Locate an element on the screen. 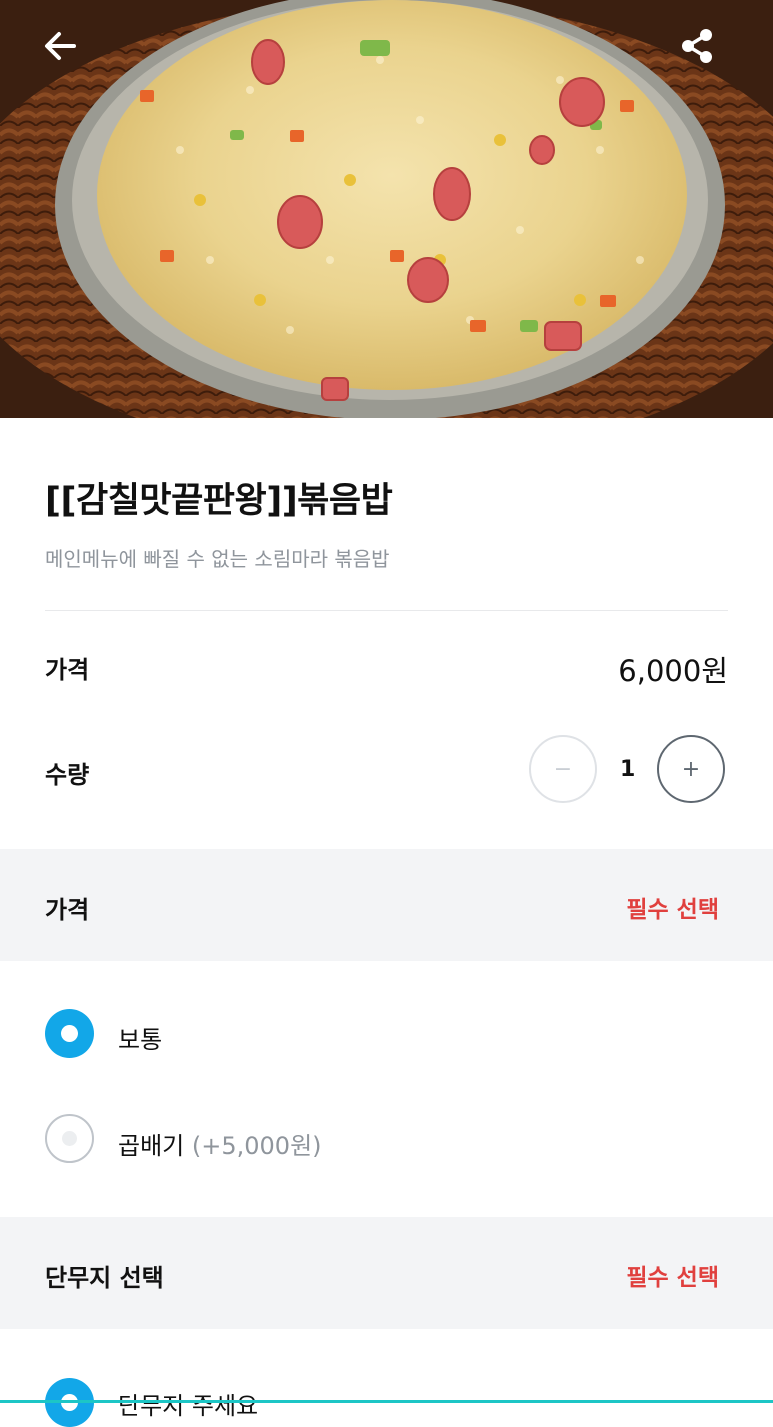 This screenshot has height=1427, width=773. option-label-radish-yes: 단무지 주세요 is located at coordinates (188, 1403).